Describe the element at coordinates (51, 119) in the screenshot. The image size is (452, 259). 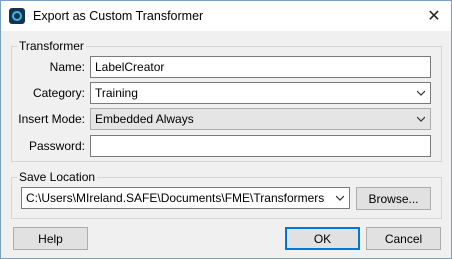
I see `insert-mode-label: Insert Mode:` at that location.